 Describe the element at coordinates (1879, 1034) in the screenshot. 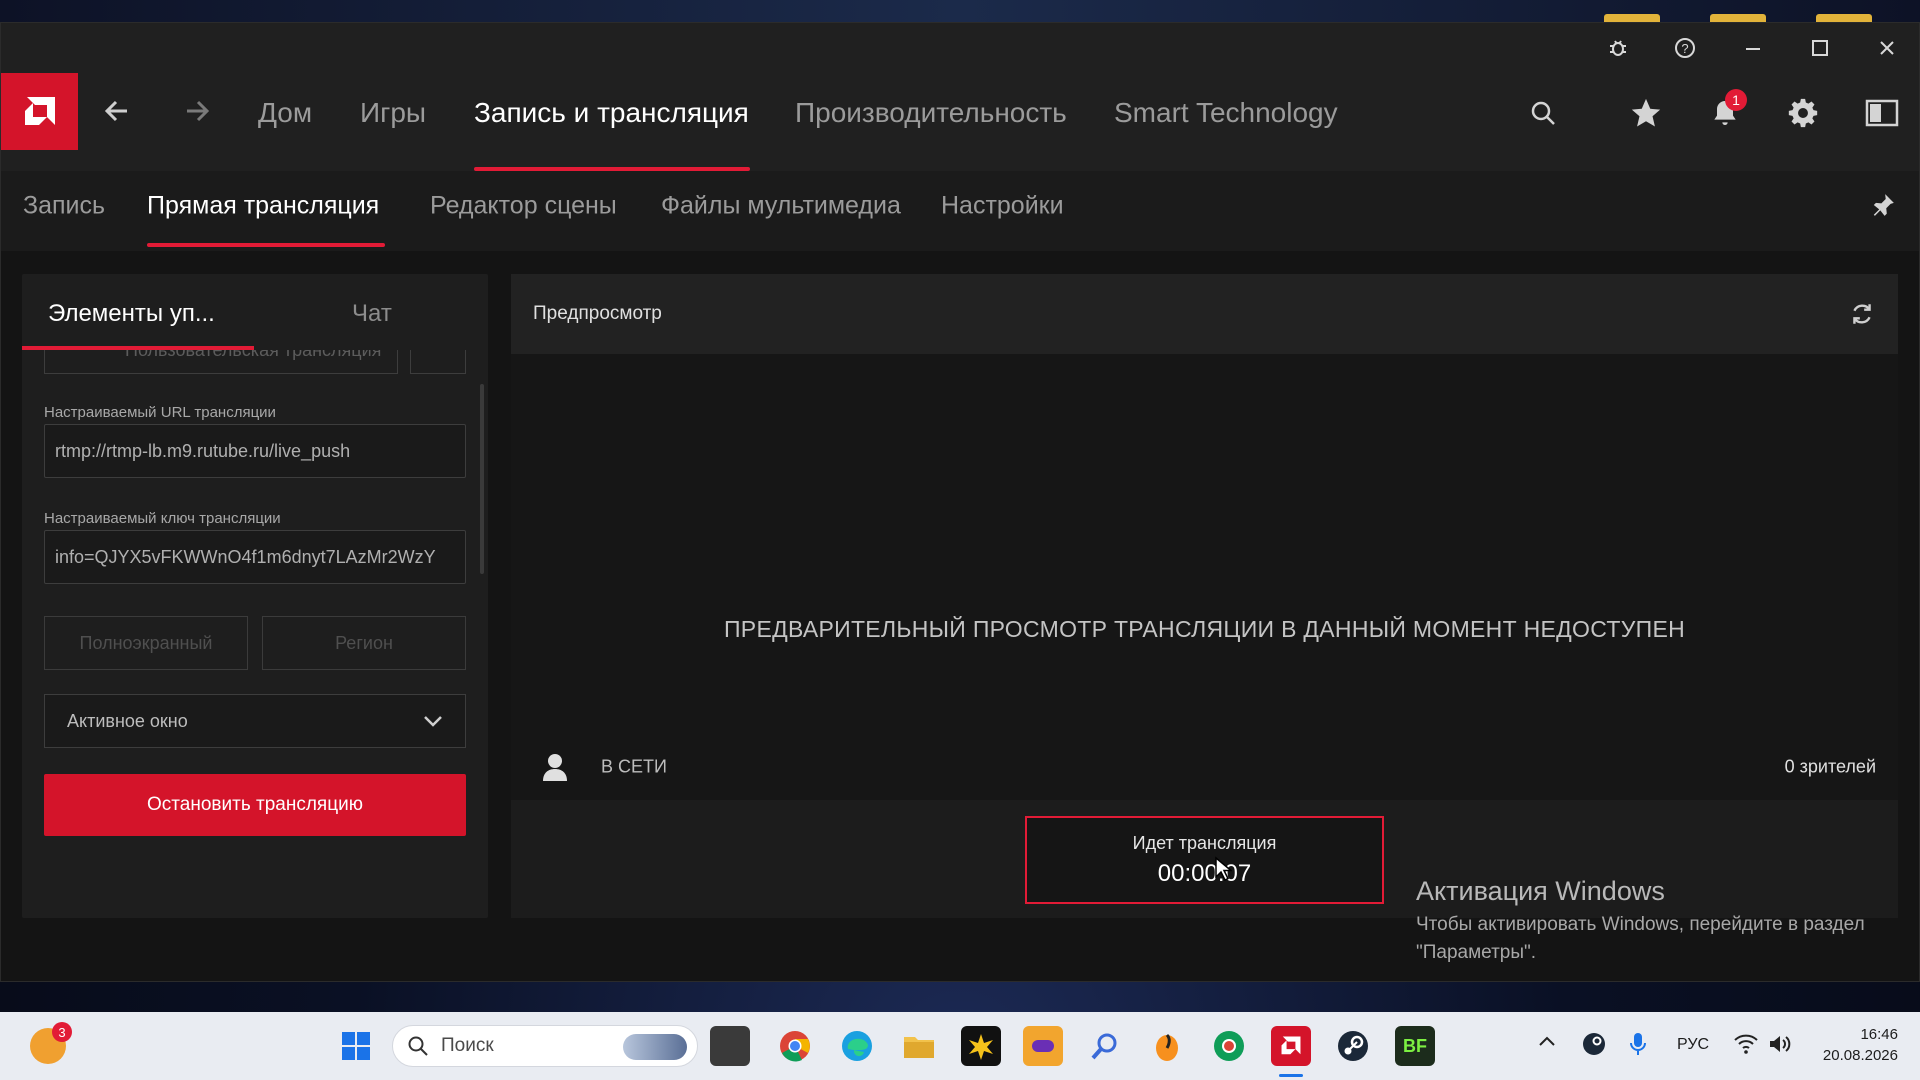

I see `clock-time: 16:46` at that location.